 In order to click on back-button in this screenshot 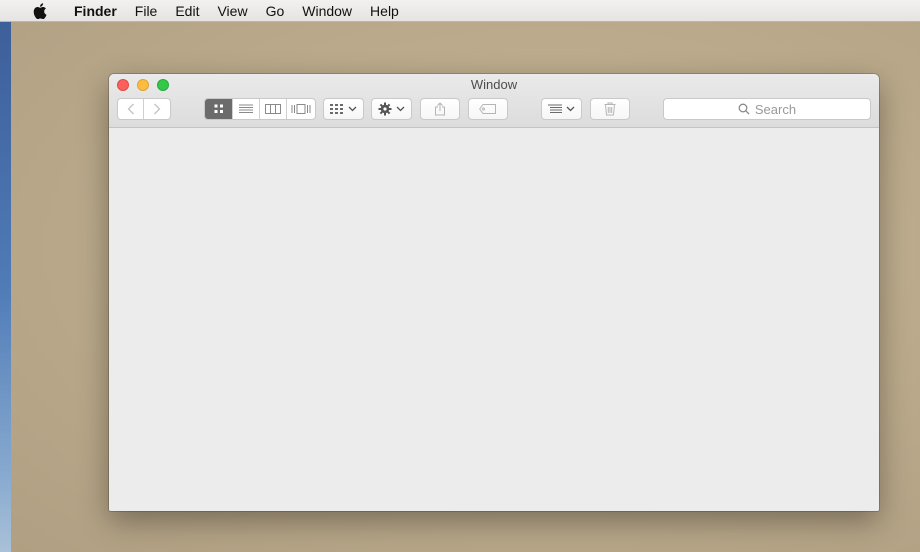, I will do `click(131, 109)`.